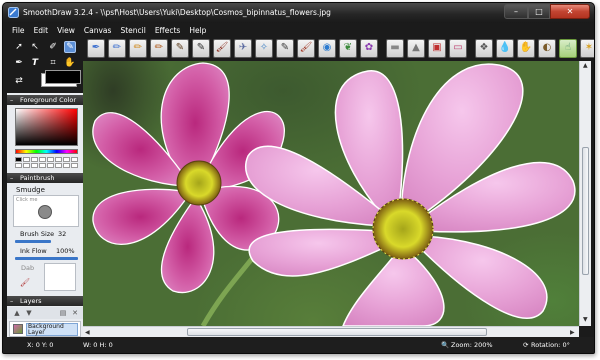 This screenshot has height=360, width=600. What do you see at coordinates (70, 47) in the screenshot?
I see `paintbrush-tool-icon: ✎` at bounding box center [70, 47].